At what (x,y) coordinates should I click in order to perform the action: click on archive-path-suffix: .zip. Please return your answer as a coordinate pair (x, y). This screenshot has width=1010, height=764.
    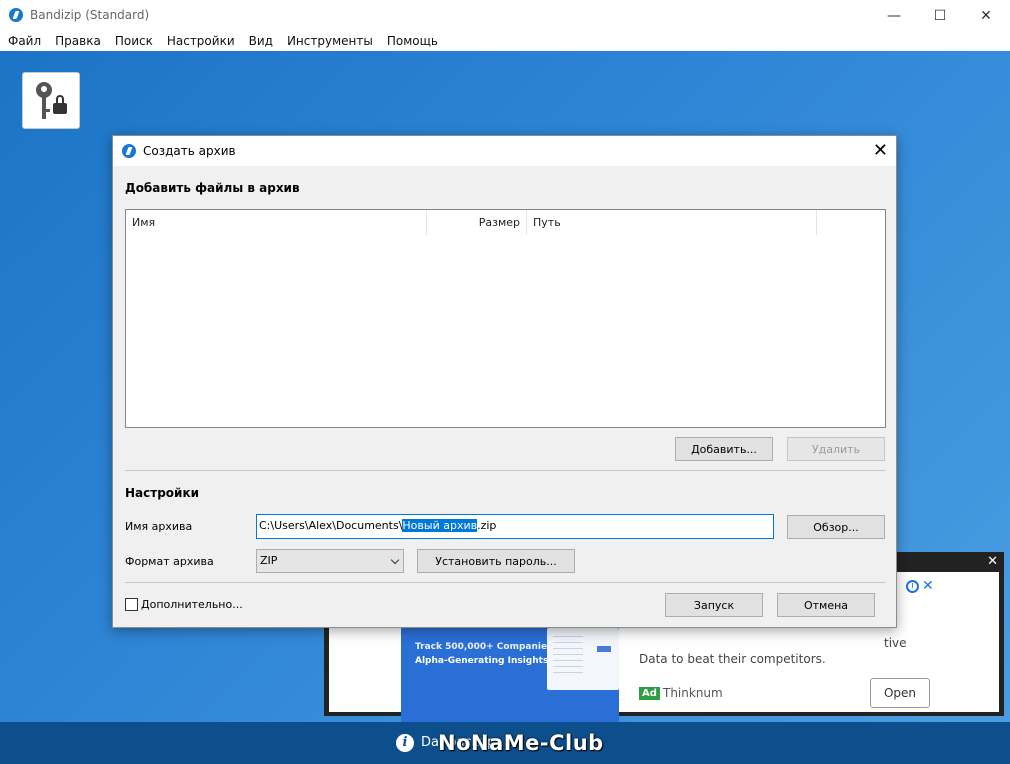
    Looking at the image, I should click on (487, 525).